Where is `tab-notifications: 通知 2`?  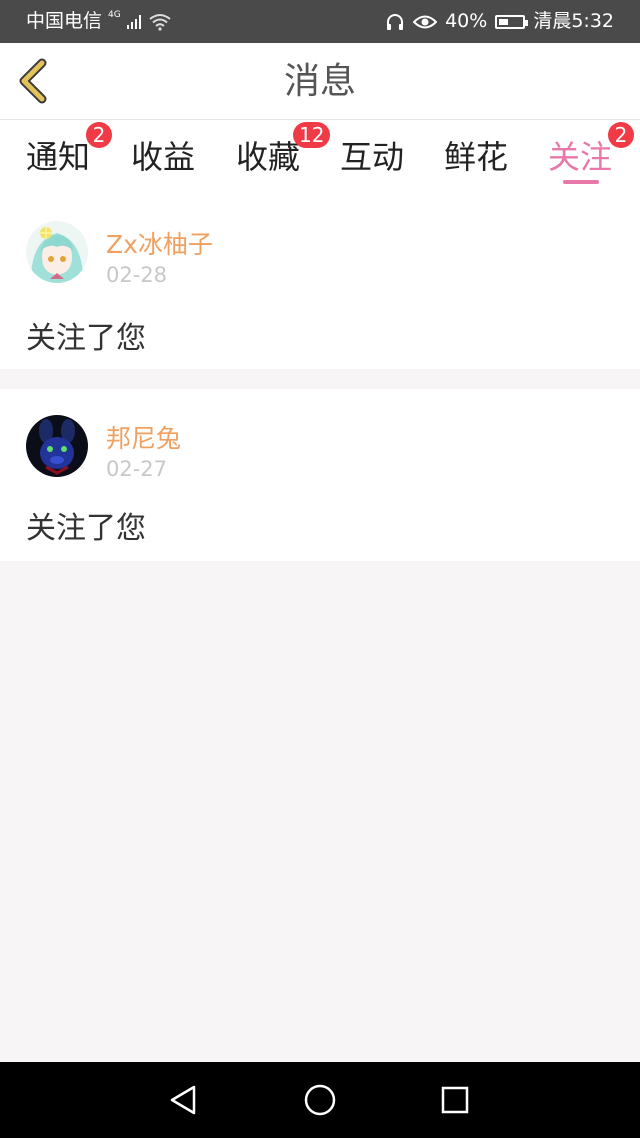 tab-notifications: 通知 2 is located at coordinates (69, 157).